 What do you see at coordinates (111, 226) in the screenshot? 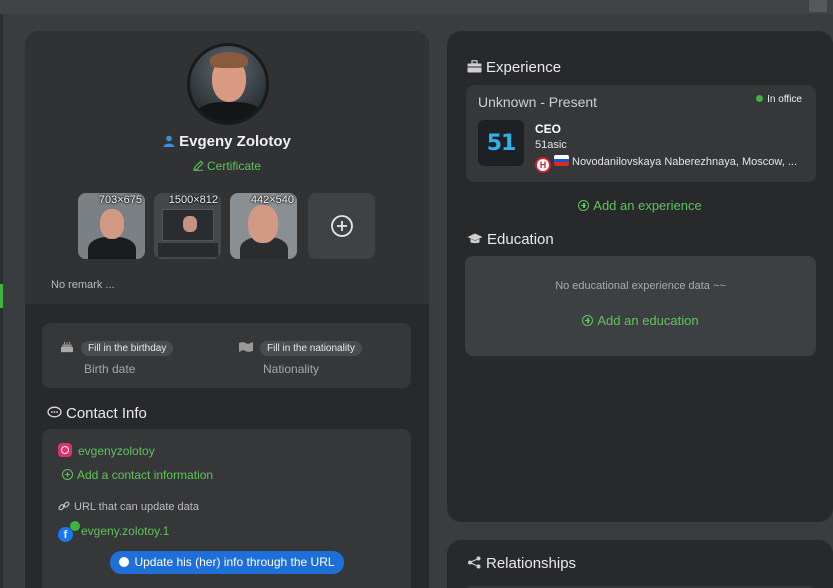
I see `photo-thumbnail: 703×675` at bounding box center [111, 226].